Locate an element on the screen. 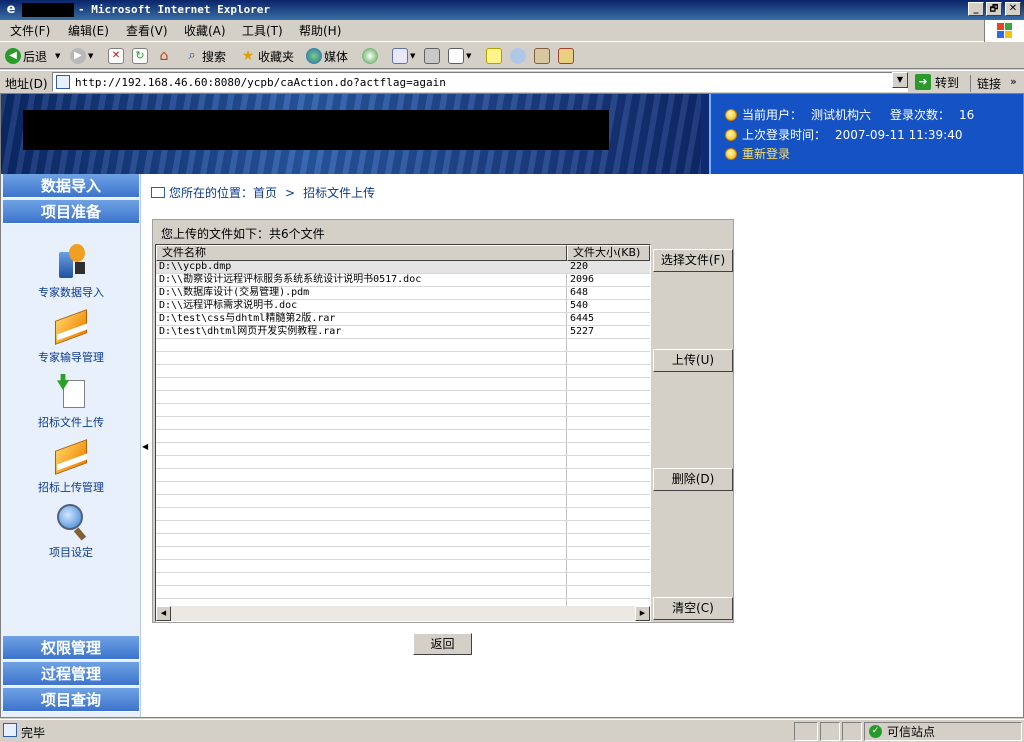 This screenshot has height=742, width=1024. history-button is located at coordinates (370, 56).